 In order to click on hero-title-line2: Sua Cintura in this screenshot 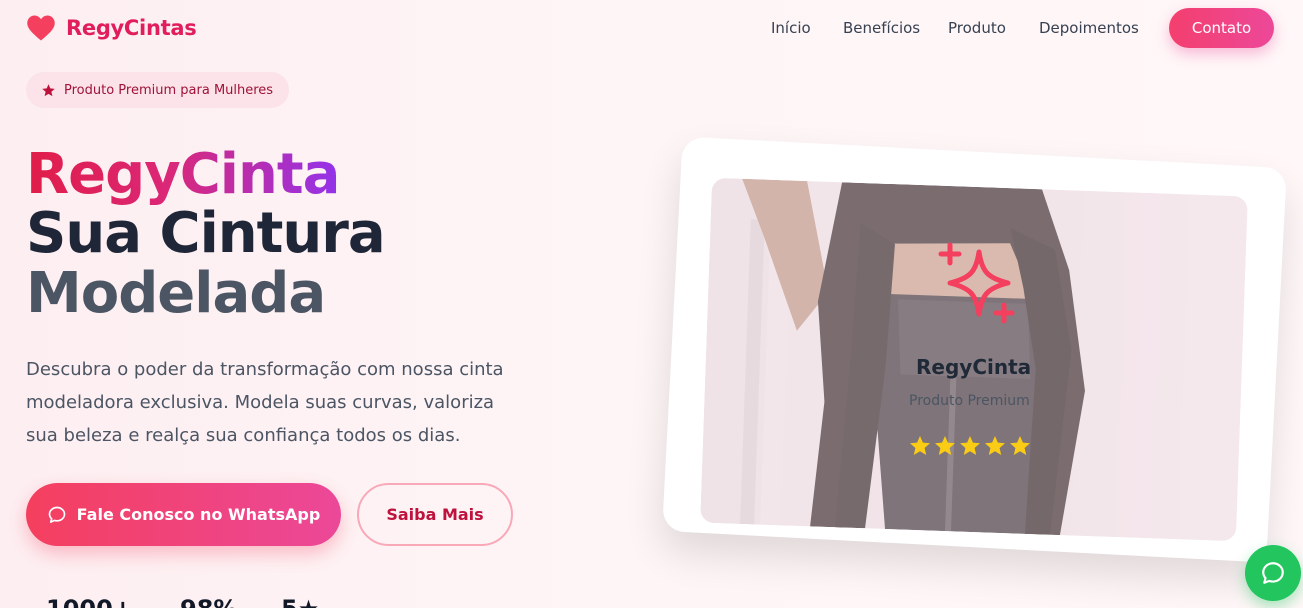, I will do `click(206, 233)`.